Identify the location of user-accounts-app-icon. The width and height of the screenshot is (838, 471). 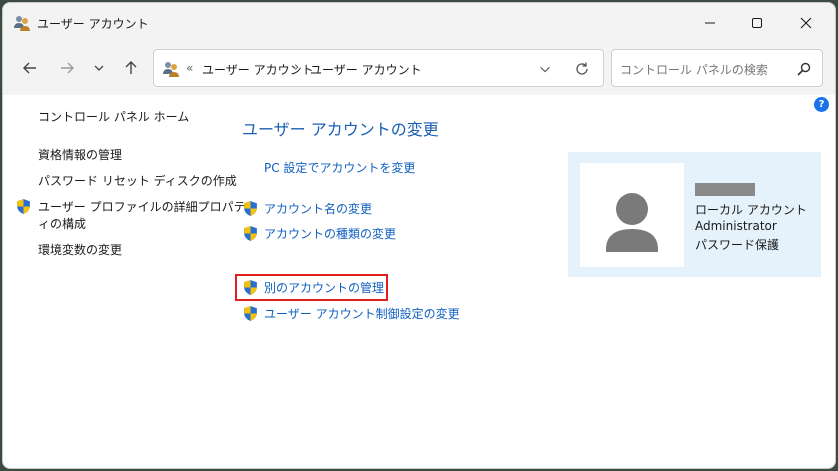
(22, 23).